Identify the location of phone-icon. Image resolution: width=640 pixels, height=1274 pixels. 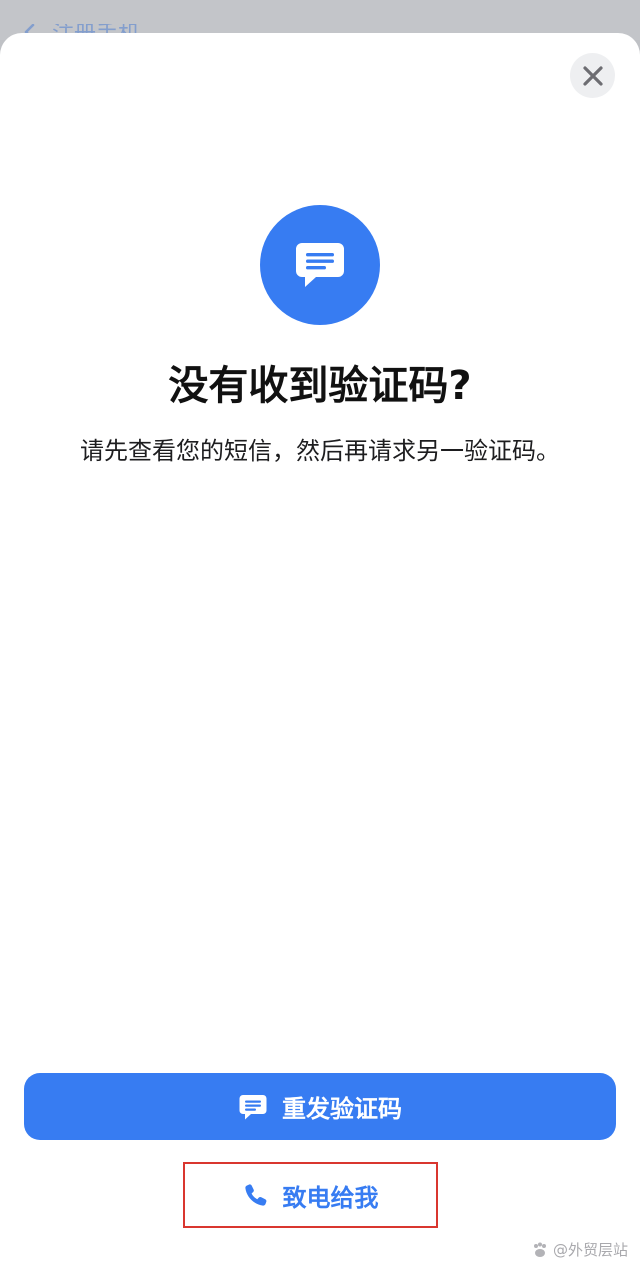
(255, 1195).